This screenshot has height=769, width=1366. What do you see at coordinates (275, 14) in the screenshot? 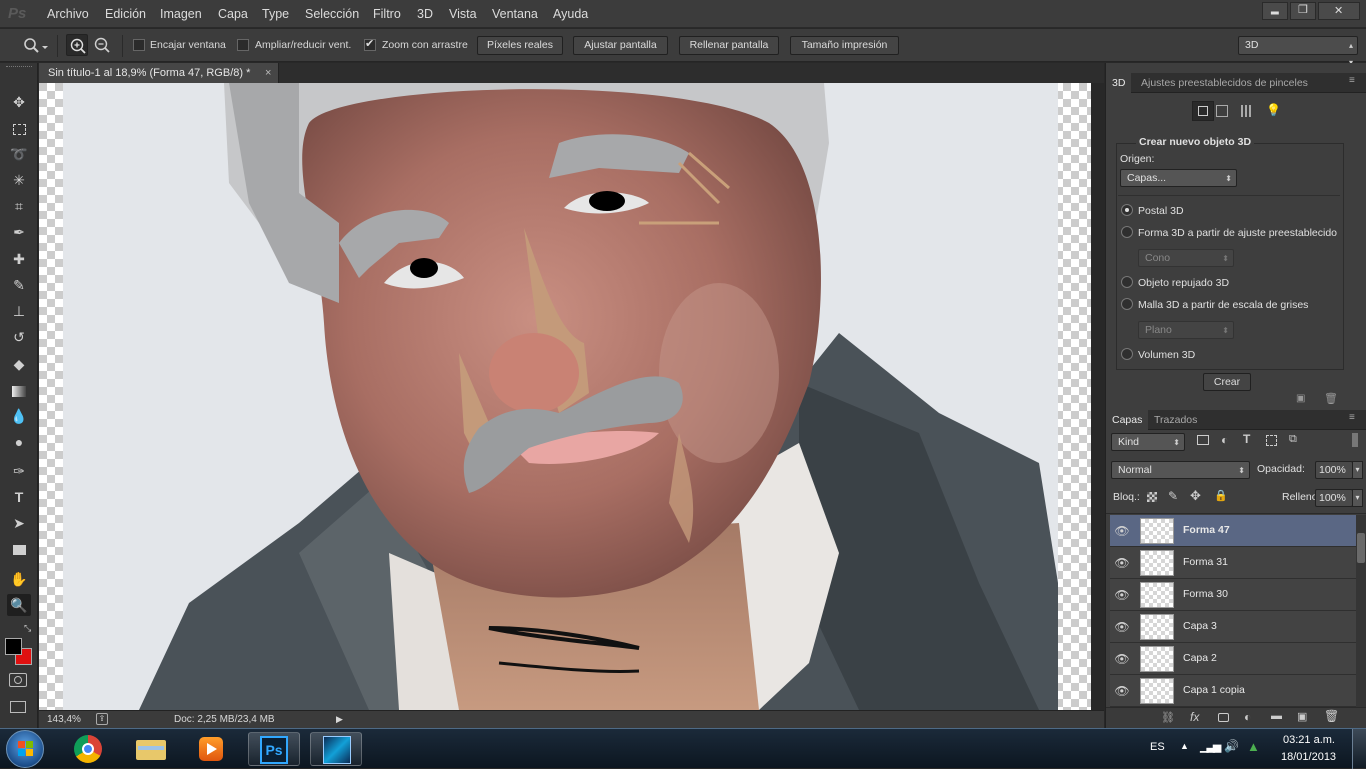
I see `menu-type: Type` at bounding box center [275, 14].